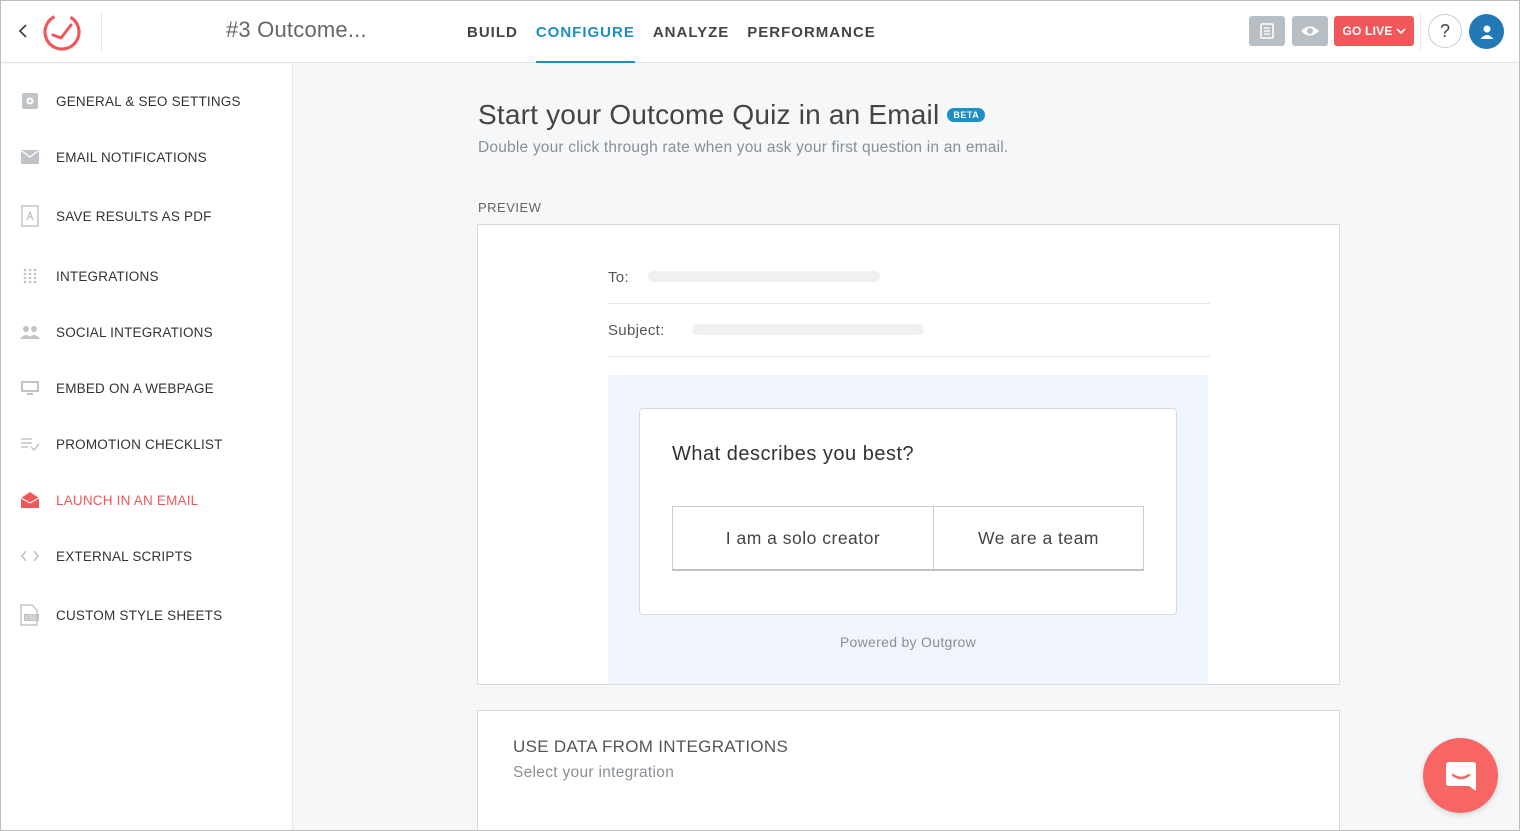  I want to click on to-label: To:, so click(618, 277).